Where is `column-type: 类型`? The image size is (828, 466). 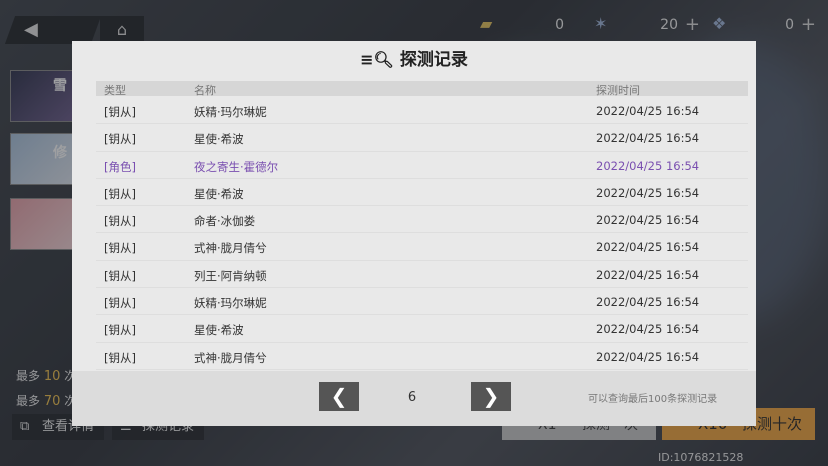
column-type: 类型 is located at coordinates (115, 90).